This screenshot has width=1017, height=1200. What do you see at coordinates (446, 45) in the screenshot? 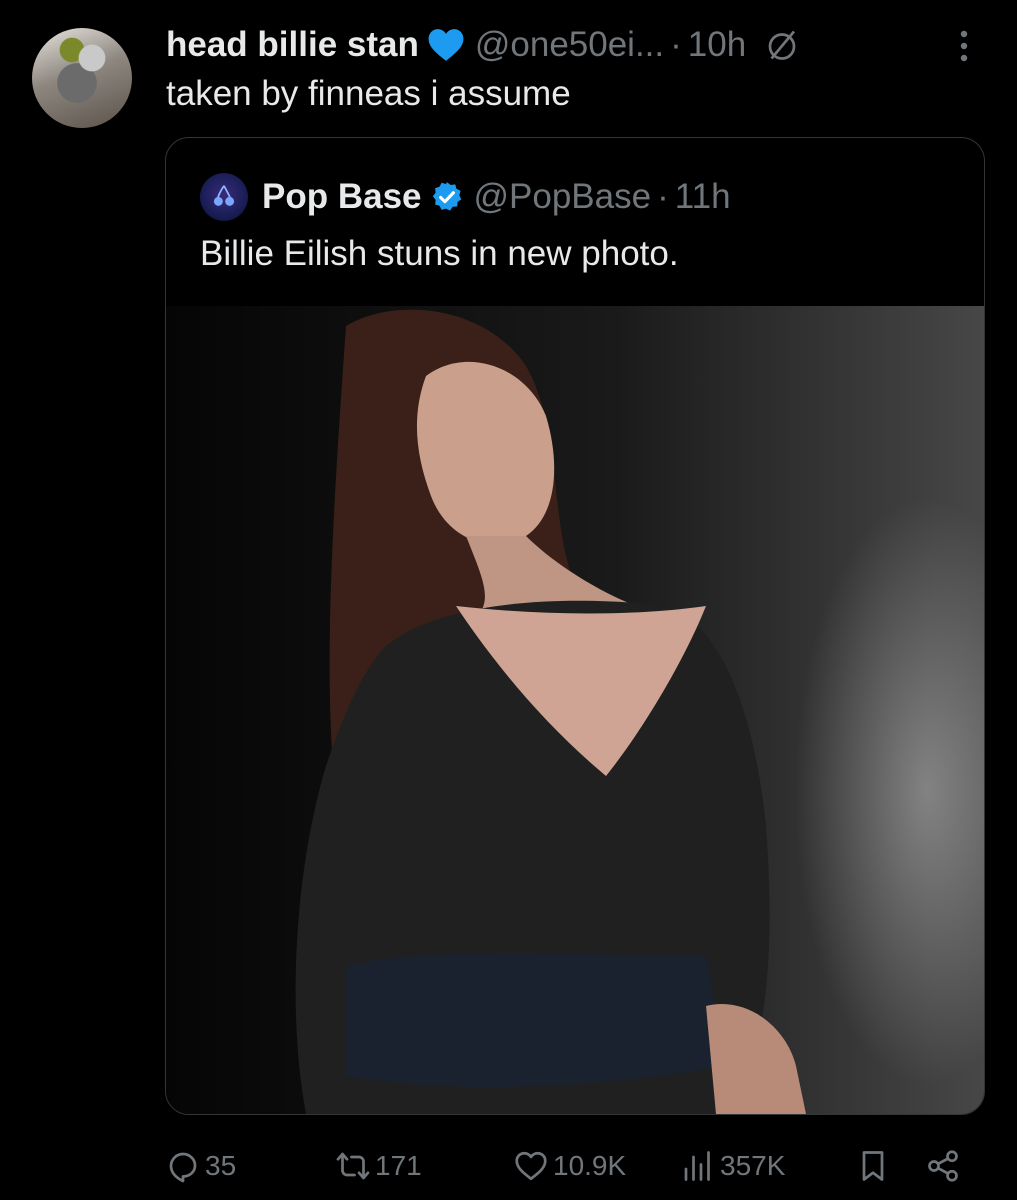
I see `blue-heart-icon` at bounding box center [446, 45].